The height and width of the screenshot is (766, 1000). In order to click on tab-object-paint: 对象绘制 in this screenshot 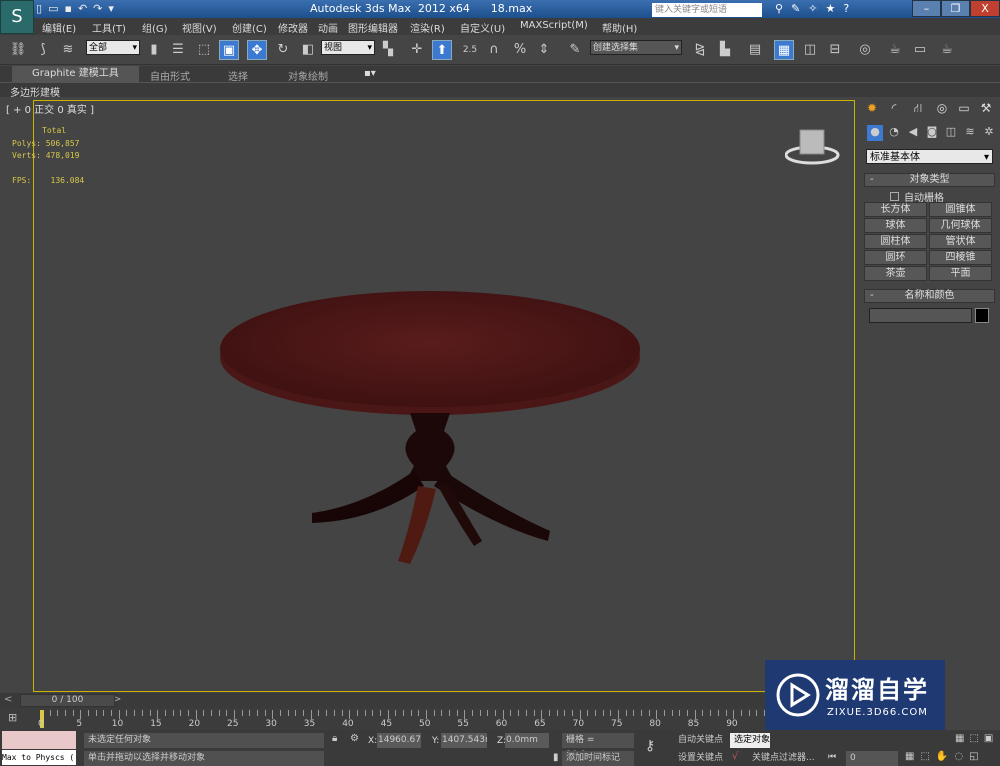, I will do `click(308, 75)`.